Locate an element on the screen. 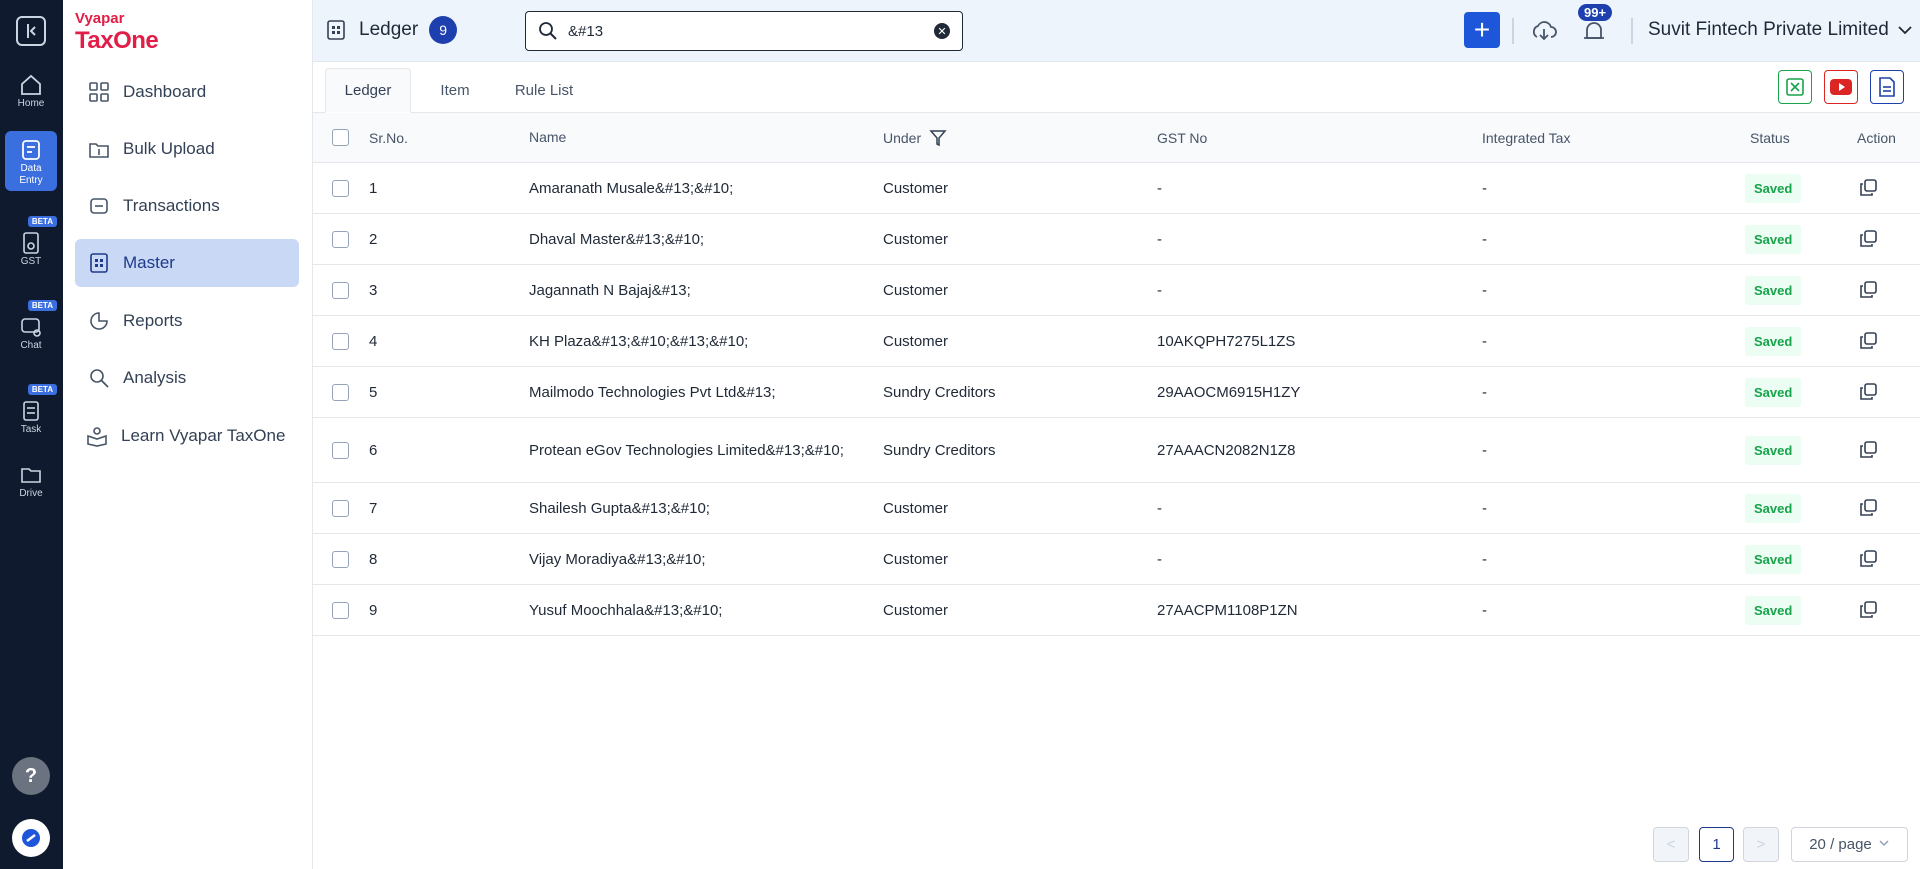  upload-icon is located at coordinates (99, 149).